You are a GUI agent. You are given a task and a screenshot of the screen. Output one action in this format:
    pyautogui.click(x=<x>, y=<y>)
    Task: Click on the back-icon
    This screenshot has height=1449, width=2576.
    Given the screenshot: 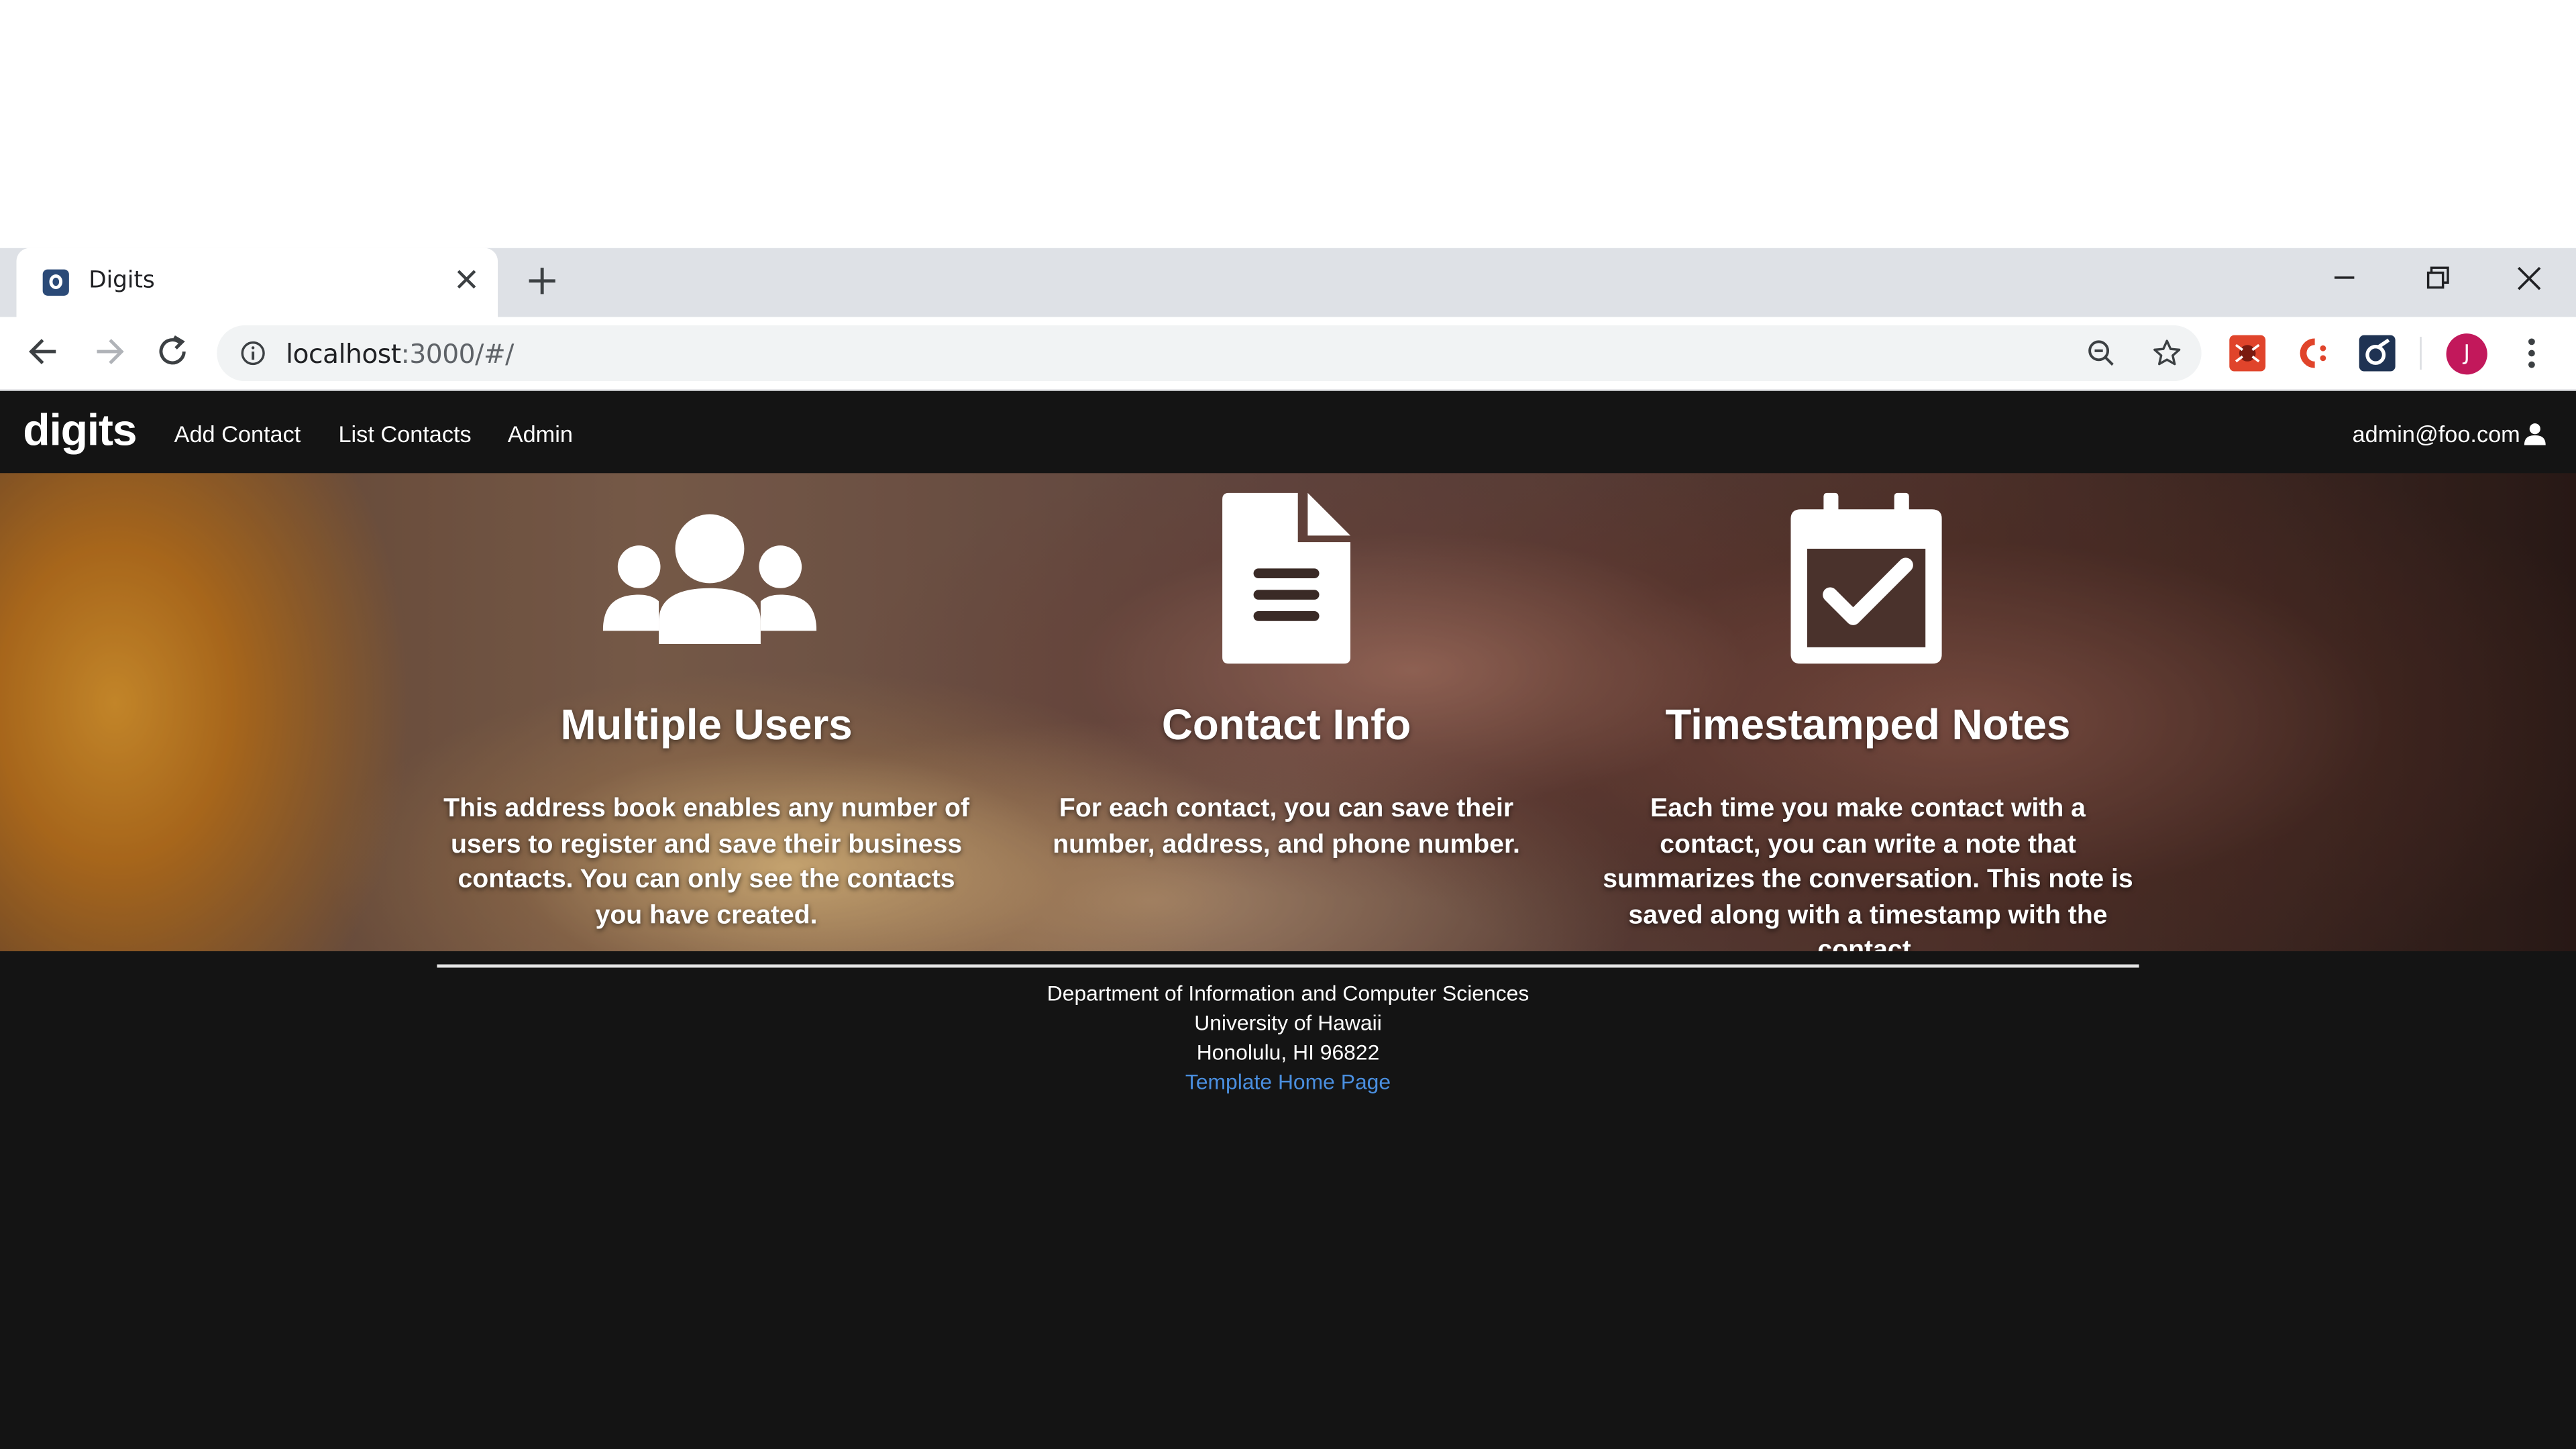 What is the action you would take?
    pyautogui.click(x=44, y=351)
    